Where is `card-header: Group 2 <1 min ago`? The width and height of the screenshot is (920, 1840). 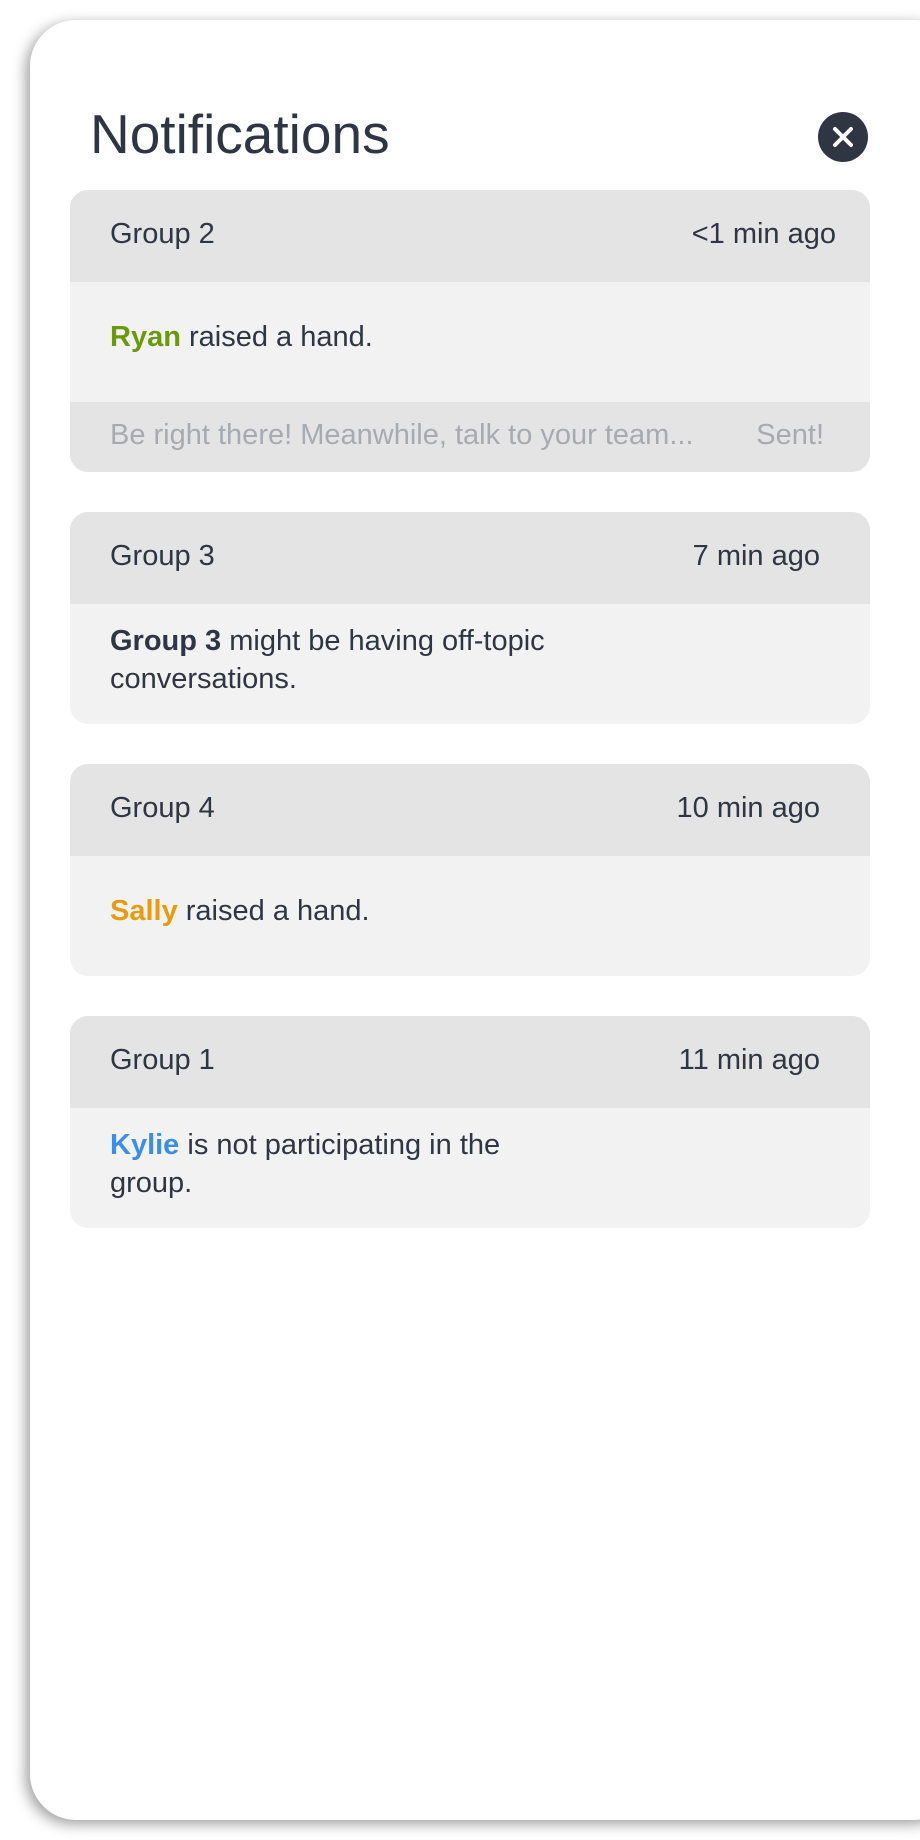 card-header: Group 2 <1 min ago is located at coordinates (470, 236).